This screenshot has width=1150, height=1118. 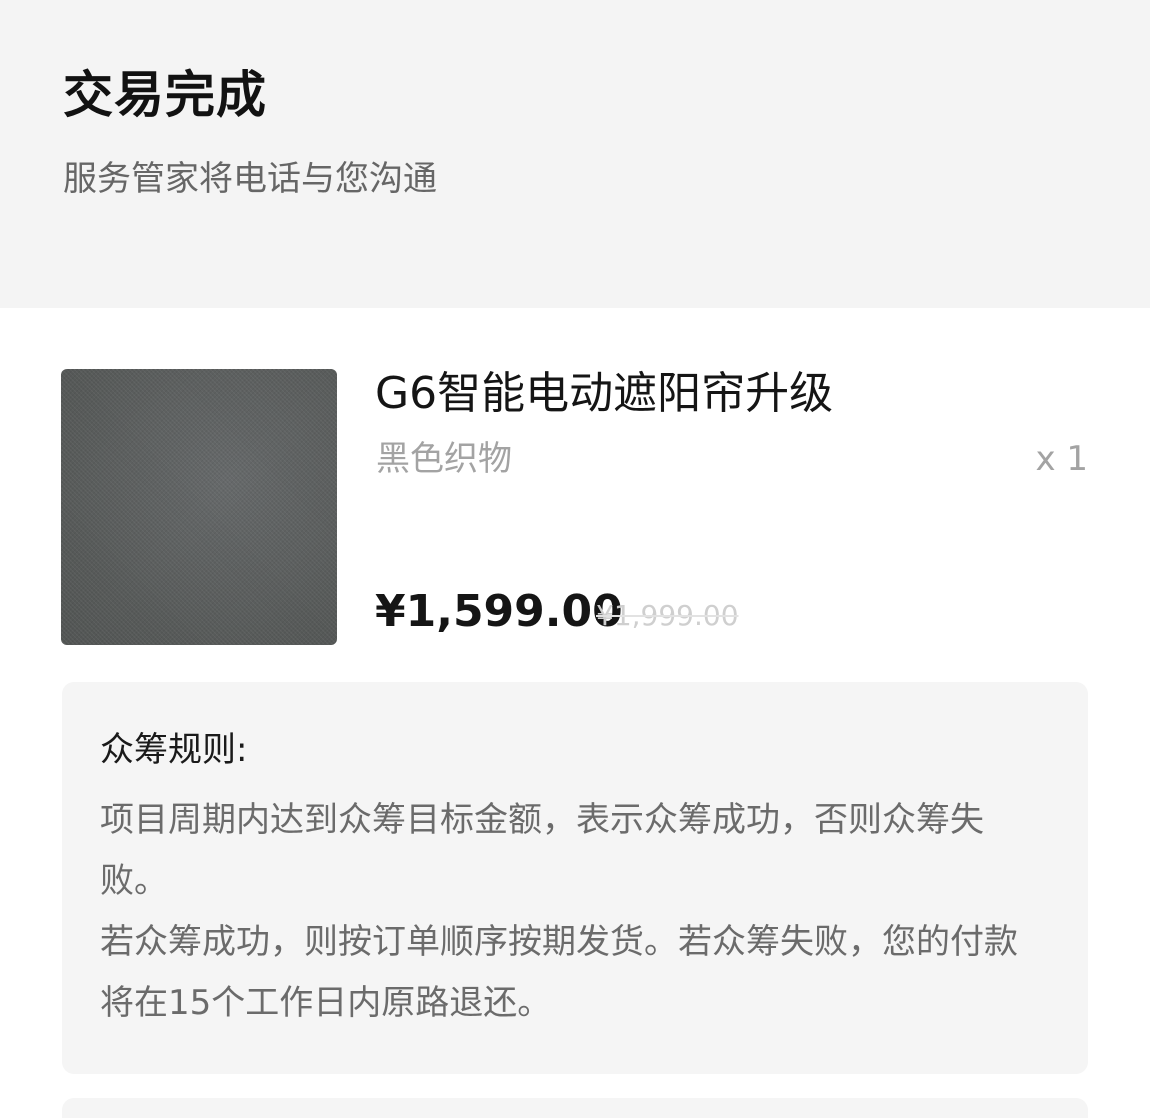 What do you see at coordinates (1061, 459) in the screenshot?
I see `product-quantity: x 1` at bounding box center [1061, 459].